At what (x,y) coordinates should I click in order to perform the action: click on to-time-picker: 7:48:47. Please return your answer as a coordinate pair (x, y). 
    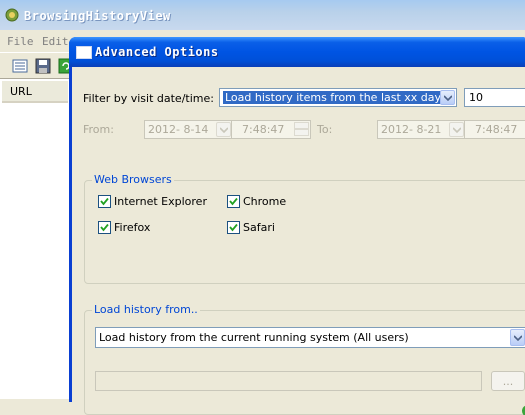
    Looking at the image, I should click on (494, 129).